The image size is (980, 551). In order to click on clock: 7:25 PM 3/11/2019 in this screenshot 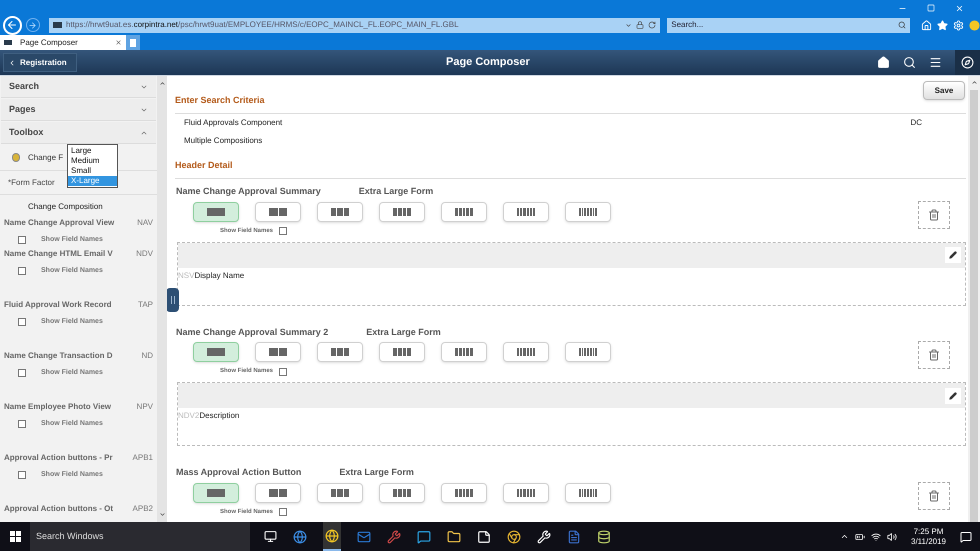, I will do `click(928, 536)`.